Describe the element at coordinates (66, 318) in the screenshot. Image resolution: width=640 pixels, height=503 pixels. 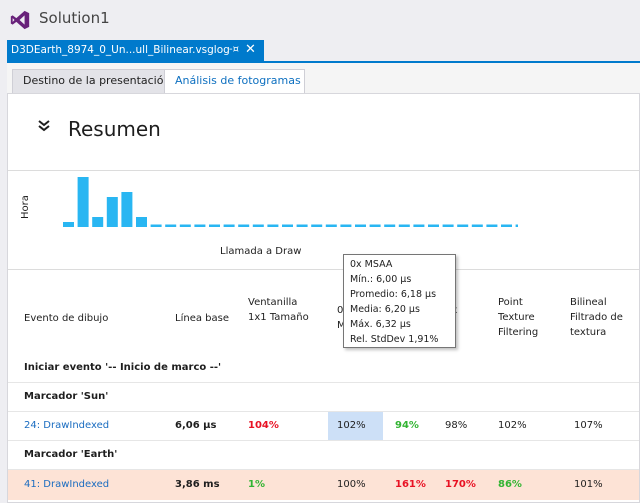
I see `column-header-event: Evento de dibujo` at that location.